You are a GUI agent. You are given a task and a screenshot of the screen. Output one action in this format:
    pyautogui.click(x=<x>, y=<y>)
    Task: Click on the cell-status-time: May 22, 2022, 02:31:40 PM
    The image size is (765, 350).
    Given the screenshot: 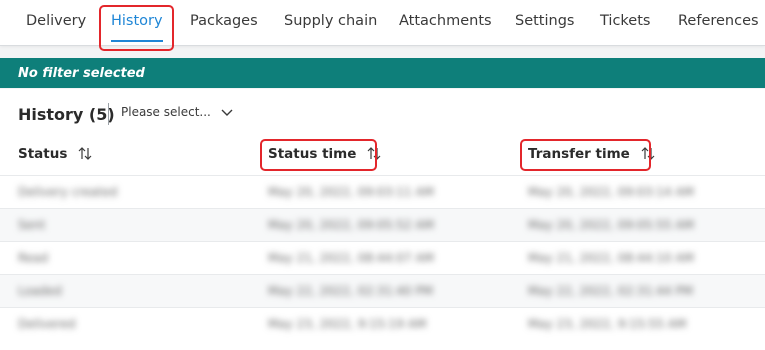 What is the action you would take?
    pyautogui.click(x=350, y=291)
    